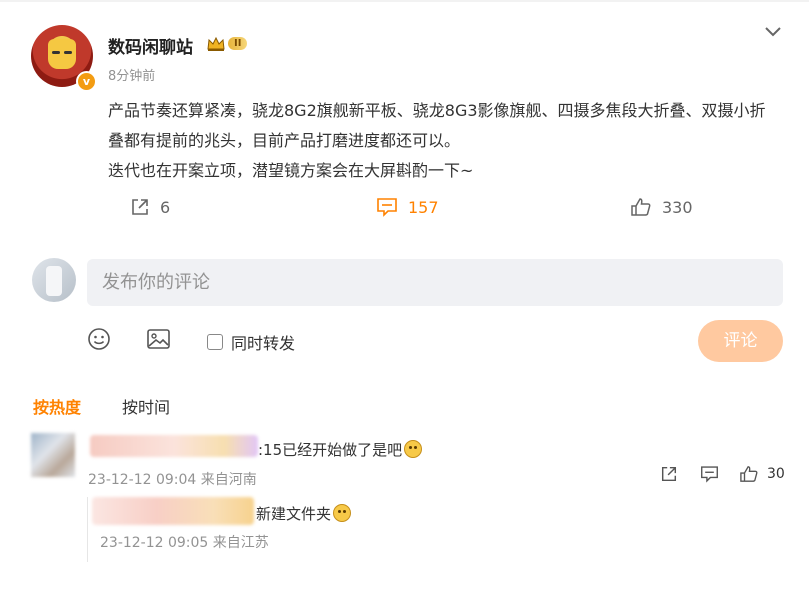 This screenshot has height=602, width=809. I want to click on my-avatar, so click(54, 280).